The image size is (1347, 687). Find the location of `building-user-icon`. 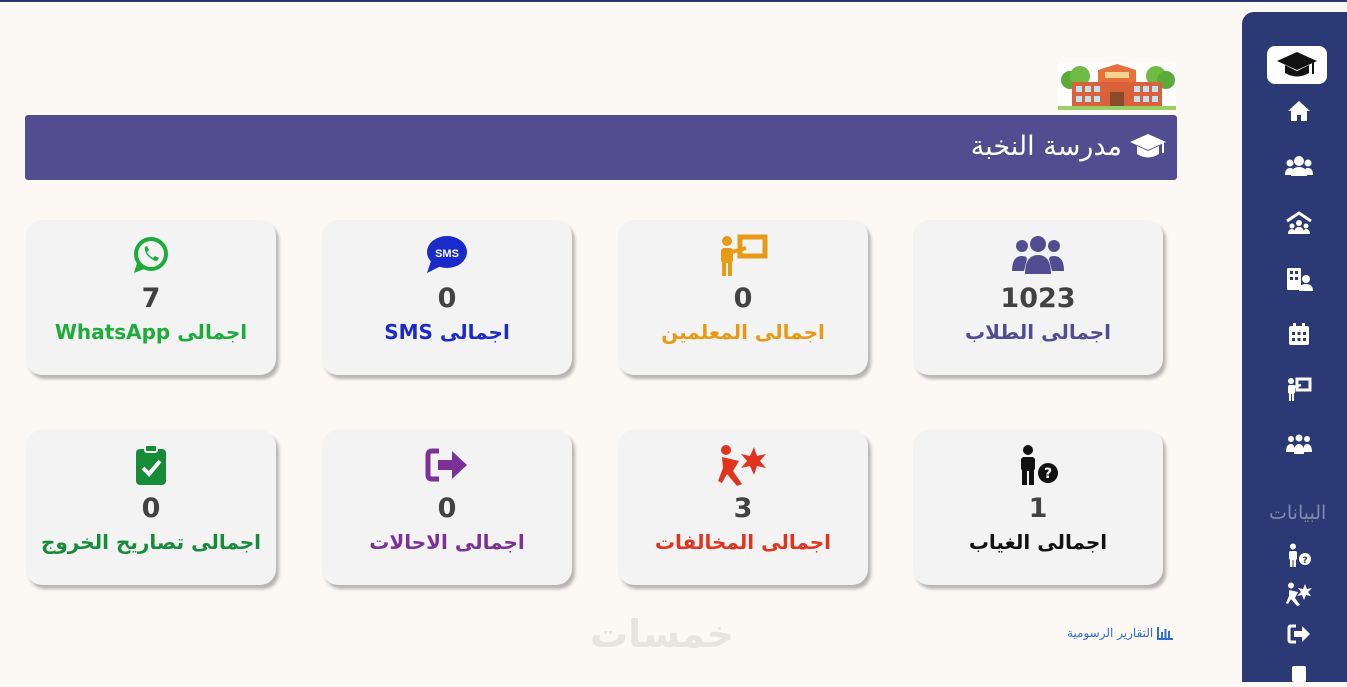

building-user-icon is located at coordinates (1300, 279).